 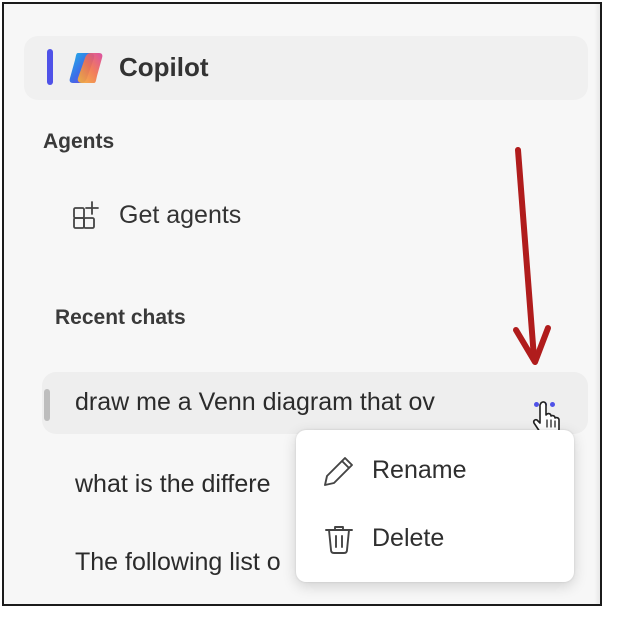 I want to click on chat-item: draw me a Venn diagram that ov, so click(x=315, y=403).